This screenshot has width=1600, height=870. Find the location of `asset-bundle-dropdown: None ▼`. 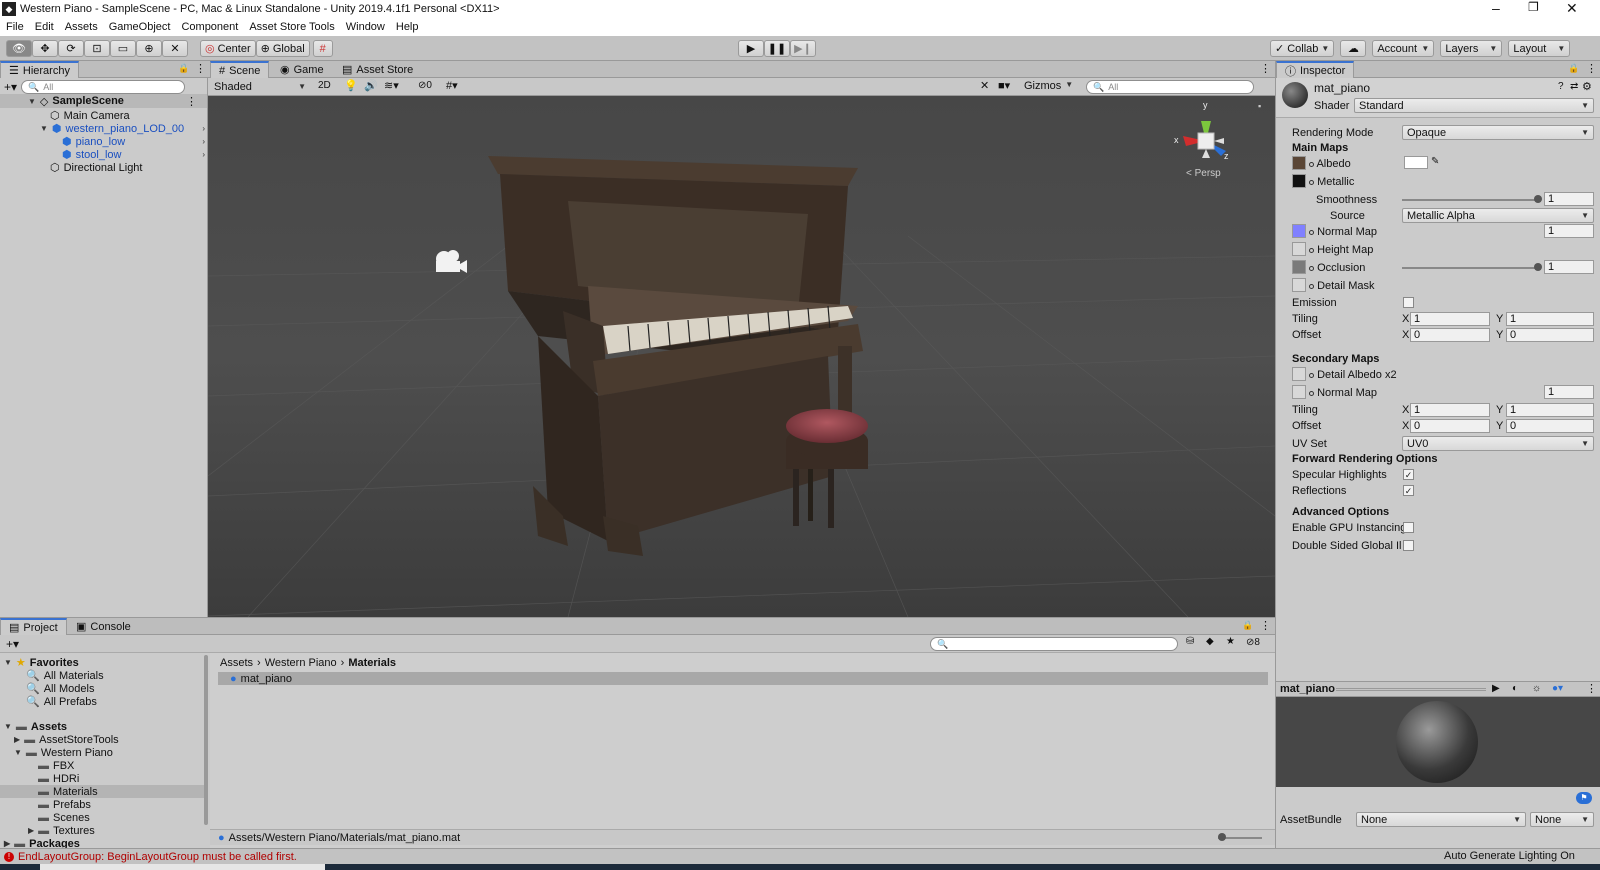

asset-bundle-dropdown: None ▼ is located at coordinates (1441, 819).